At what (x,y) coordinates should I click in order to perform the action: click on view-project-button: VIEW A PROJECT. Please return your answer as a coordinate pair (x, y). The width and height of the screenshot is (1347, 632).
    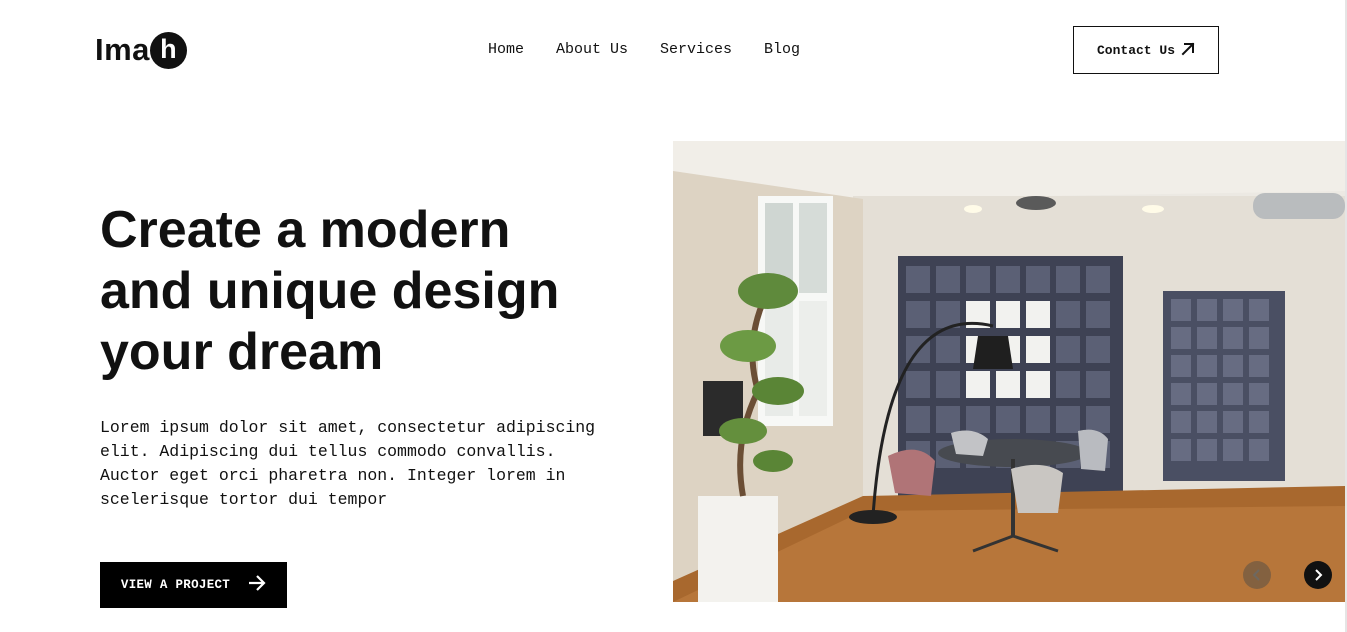
    Looking at the image, I should click on (193, 585).